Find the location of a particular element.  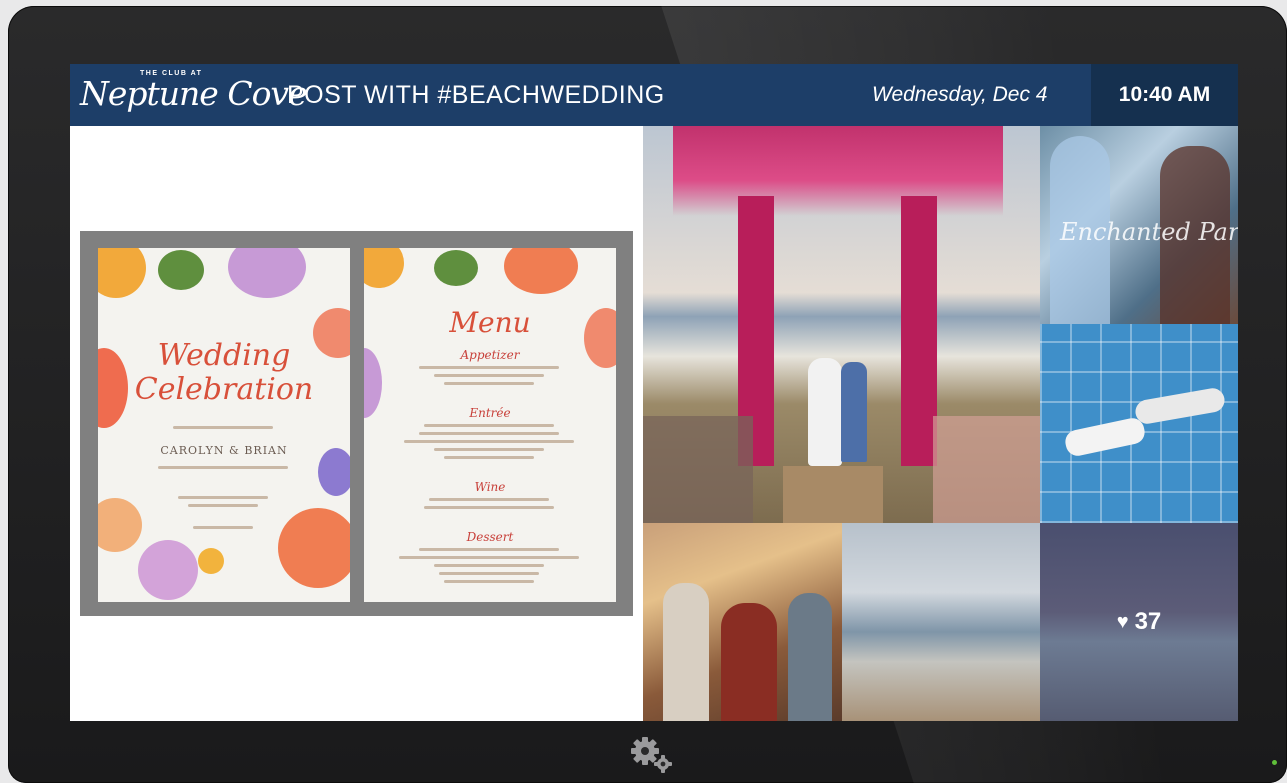

arch-pillar-right is located at coordinates (919, 331).